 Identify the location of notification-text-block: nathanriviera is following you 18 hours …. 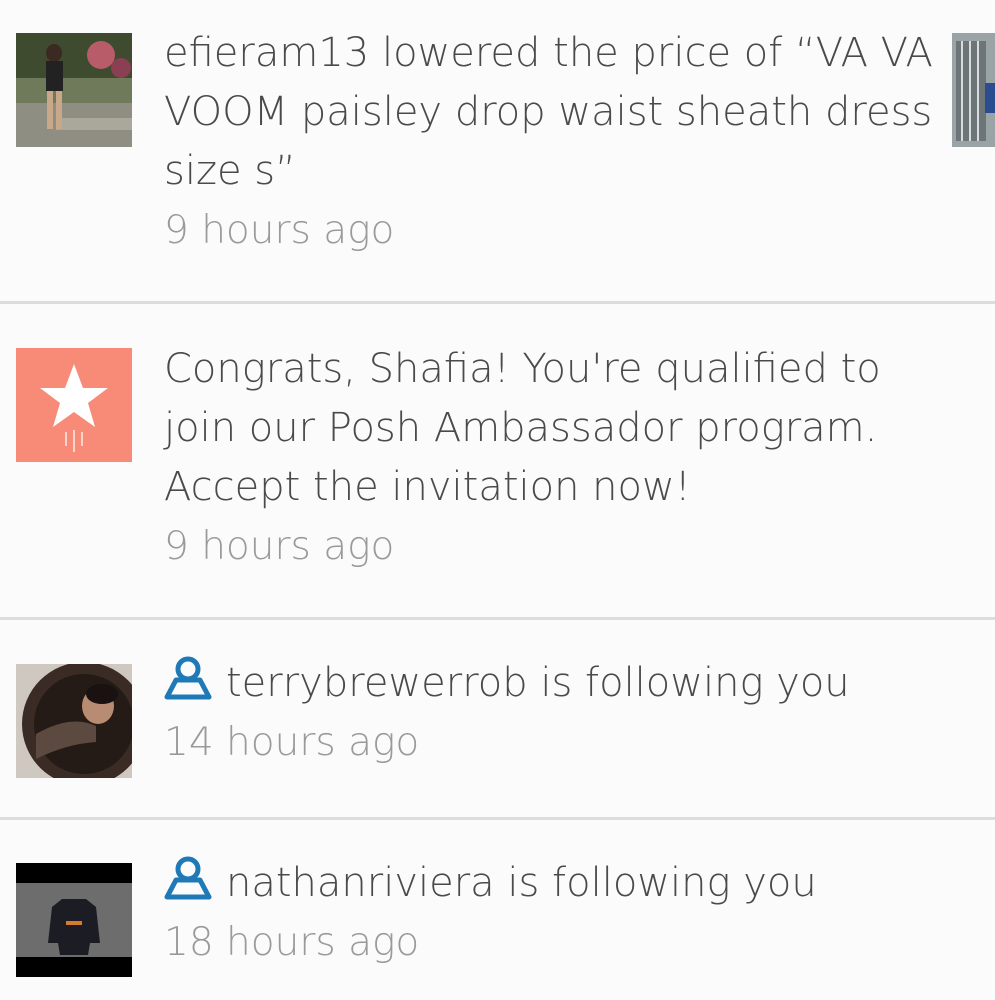
(549, 913).